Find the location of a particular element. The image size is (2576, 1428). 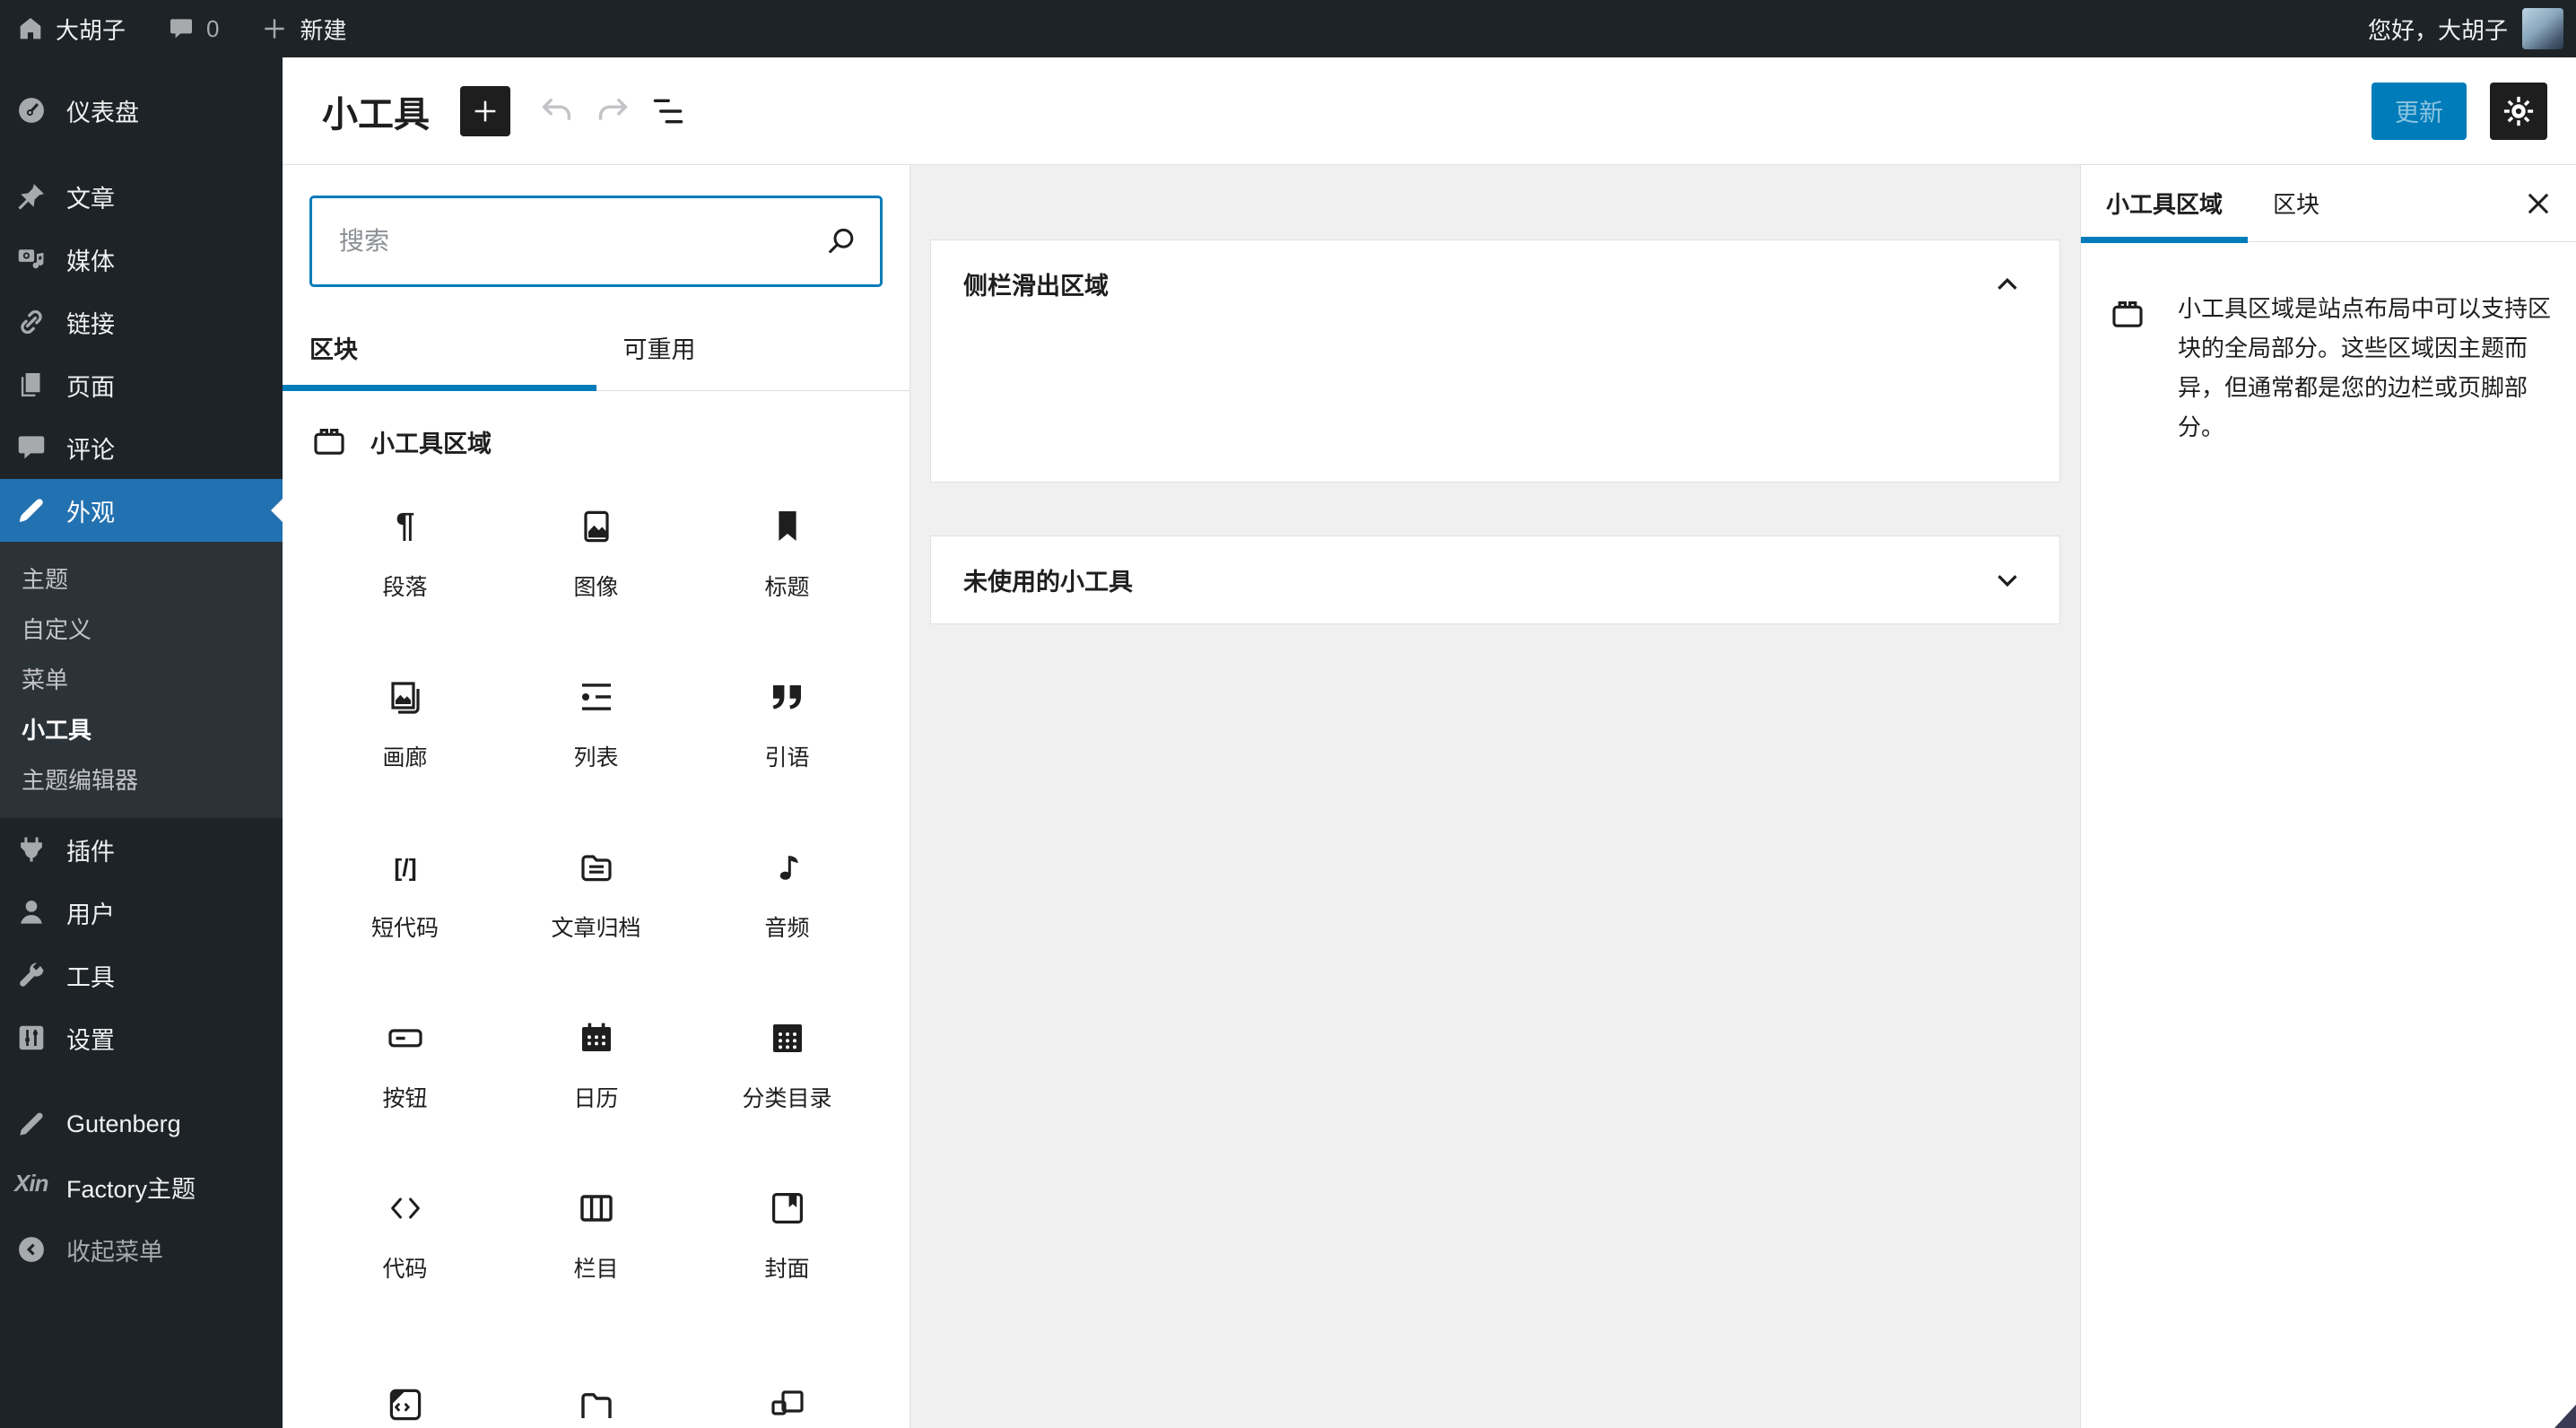

inserter-tab: 区块 is located at coordinates (439, 348).